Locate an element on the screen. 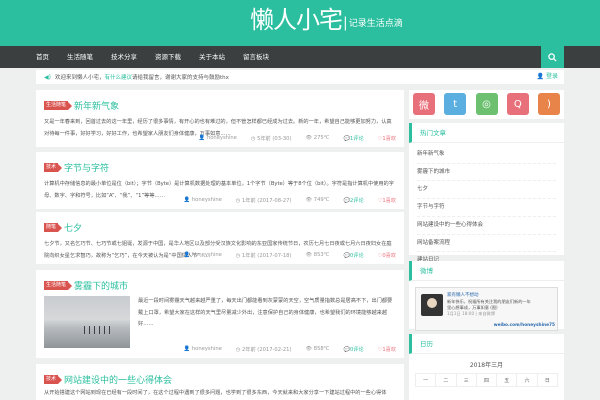 This screenshot has width=600, height=400. wechat-icon: ◎ is located at coordinates (486, 104).